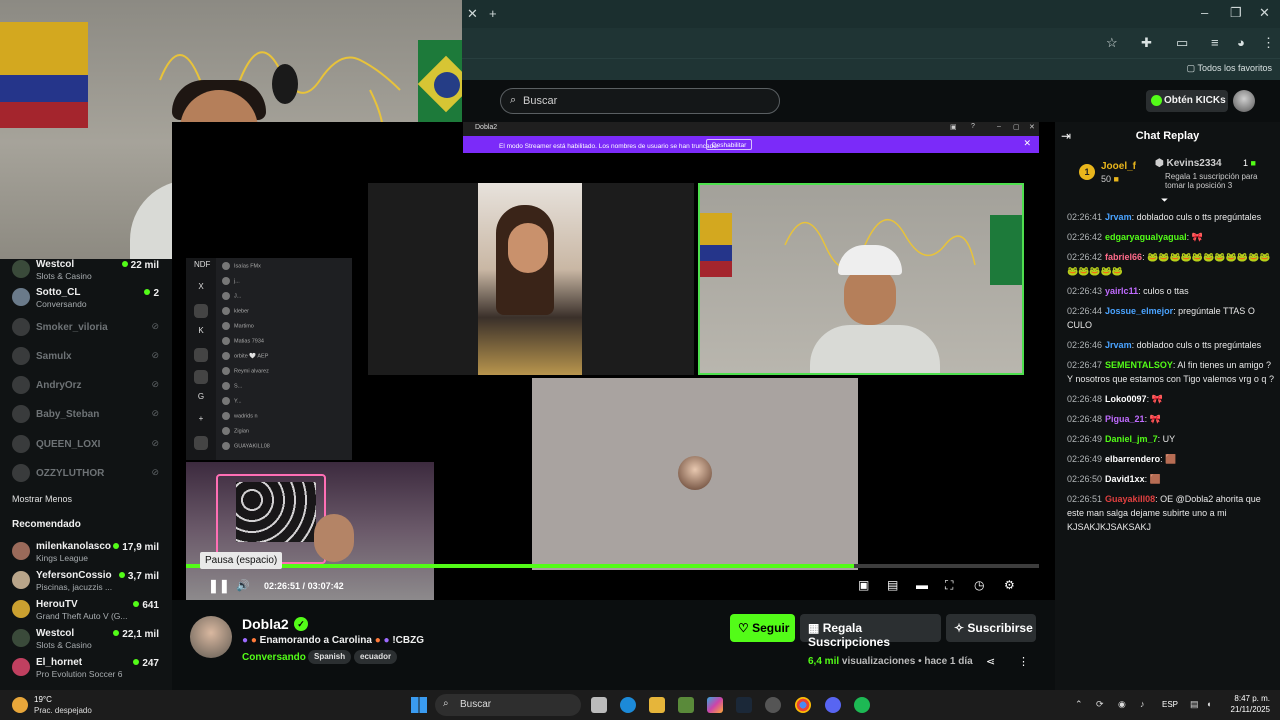  What do you see at coordinates (1139, 365) in the screenshot?
I see `chat-username: SEMENTALSOY` at bounding box center [1139, 365].